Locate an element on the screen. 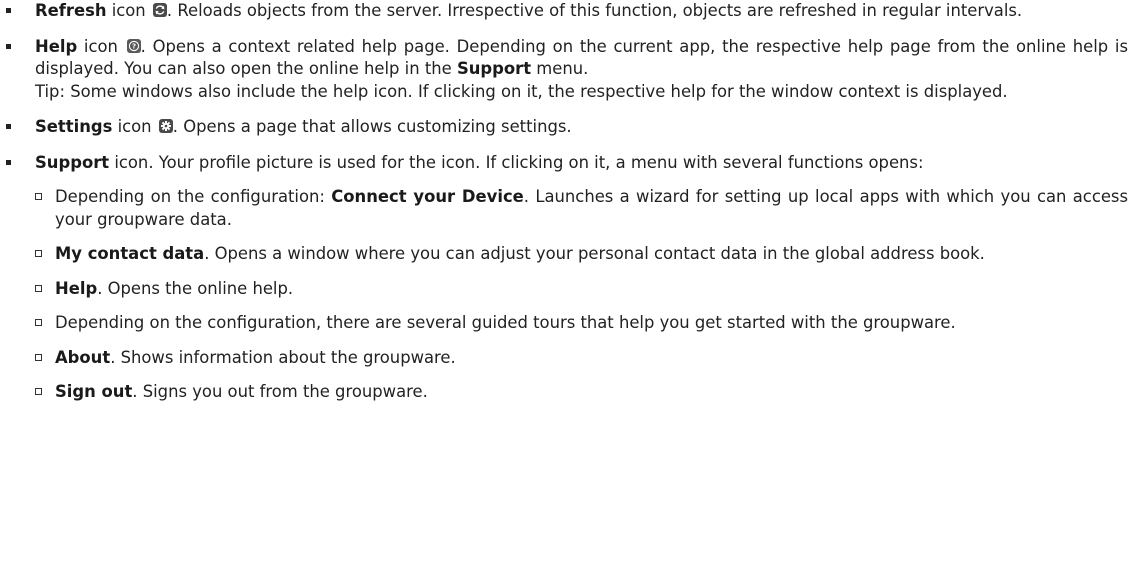  term-my-contact-data: My contact data is located at coordinates (130, 253).